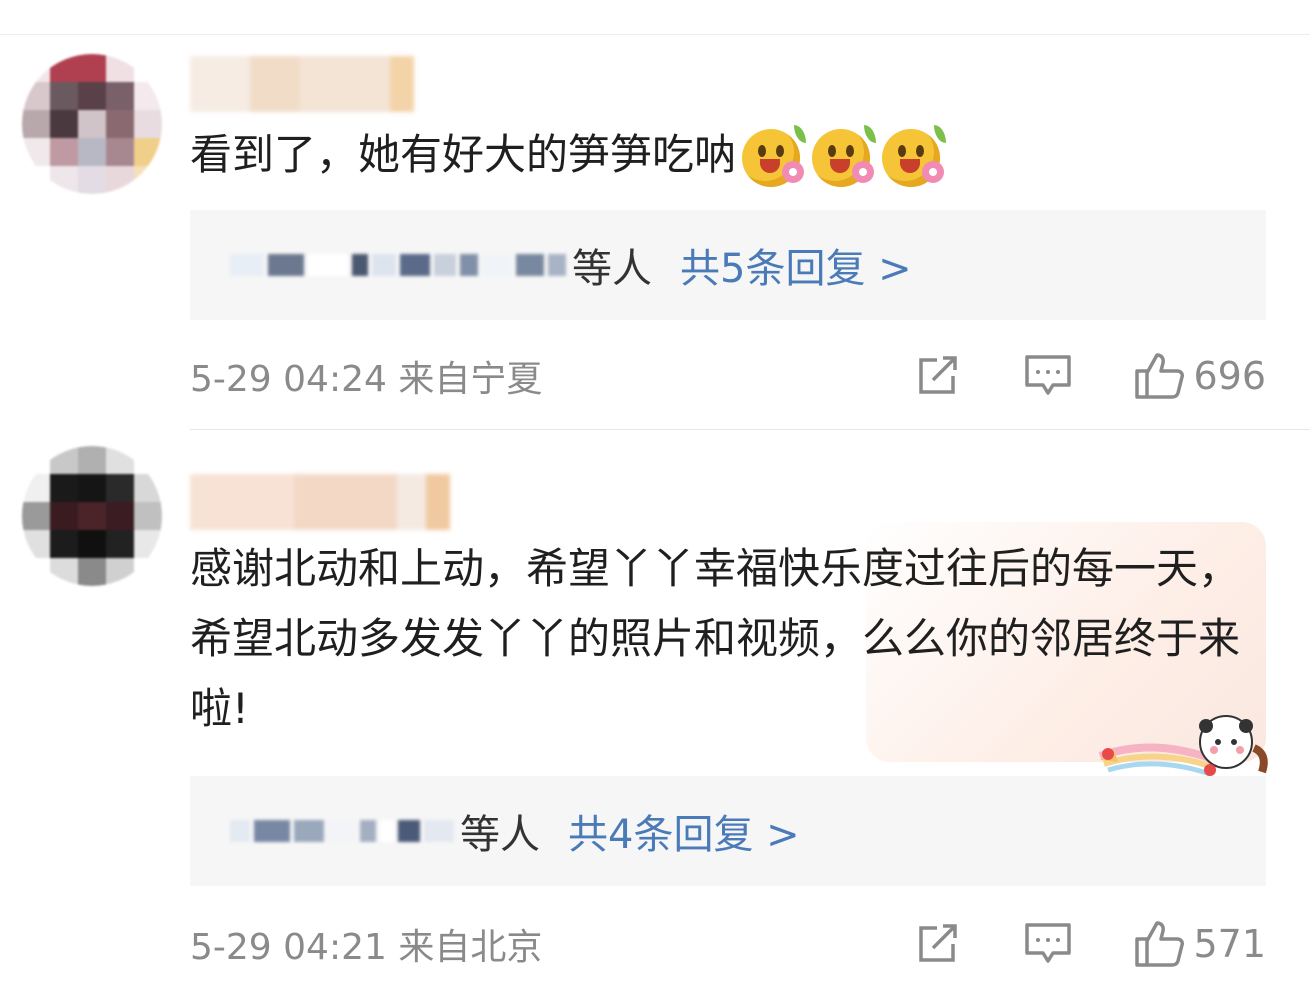 The height and width of the screenshot is (988, 1310). I want to click on comment-text-content: 看到了，她有好大的笋笋吃呐, so click(463, 154).